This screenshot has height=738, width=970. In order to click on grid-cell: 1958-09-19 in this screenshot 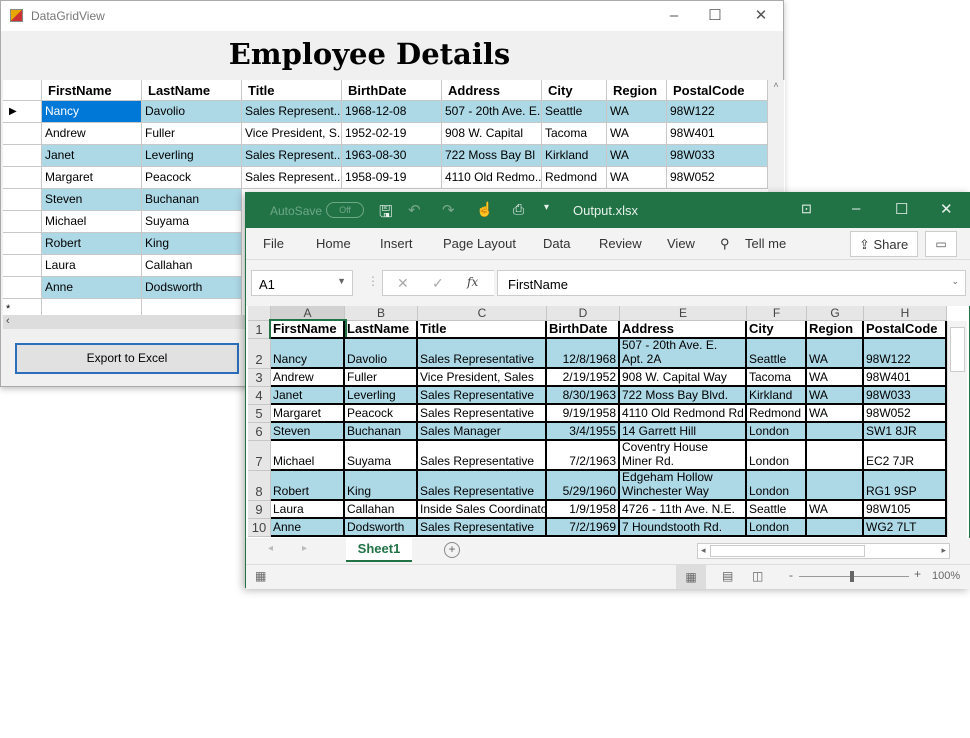, I will do `click(392, 178)`.